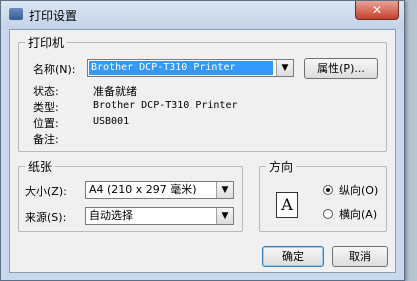 The width and height of the screenshot is (417, 281). Describe the element at coordinates (165, 105) in the screenshot. I see `type-value: Brother DCP-T310 Printer` at that location.